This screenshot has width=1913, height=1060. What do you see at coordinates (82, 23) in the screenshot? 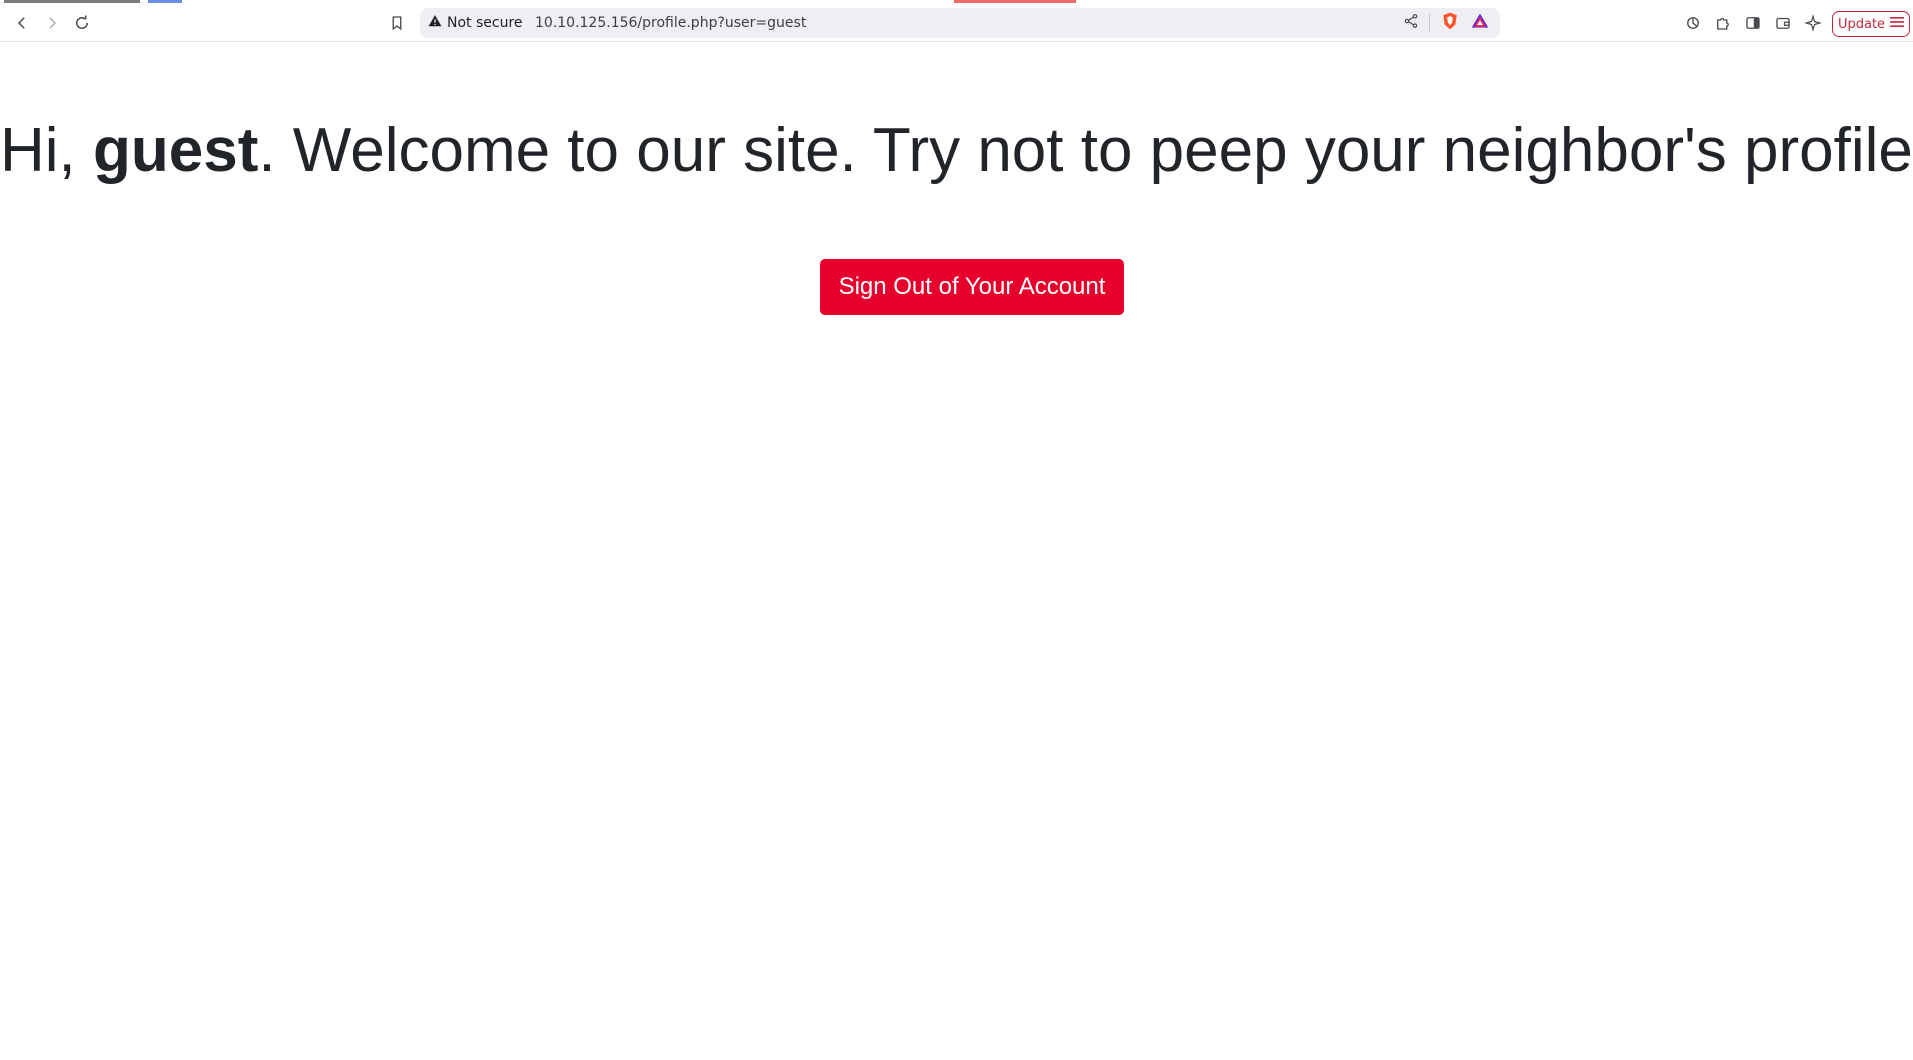
I see `reload-icon` at bounding box center [82, 23].